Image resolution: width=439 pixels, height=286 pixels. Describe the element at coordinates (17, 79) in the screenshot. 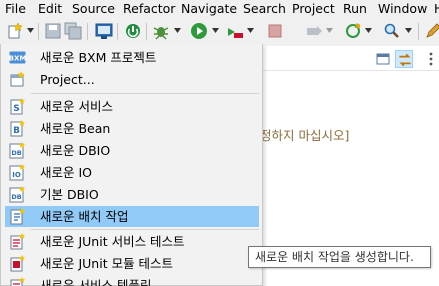

I see `project-icon` at that location.